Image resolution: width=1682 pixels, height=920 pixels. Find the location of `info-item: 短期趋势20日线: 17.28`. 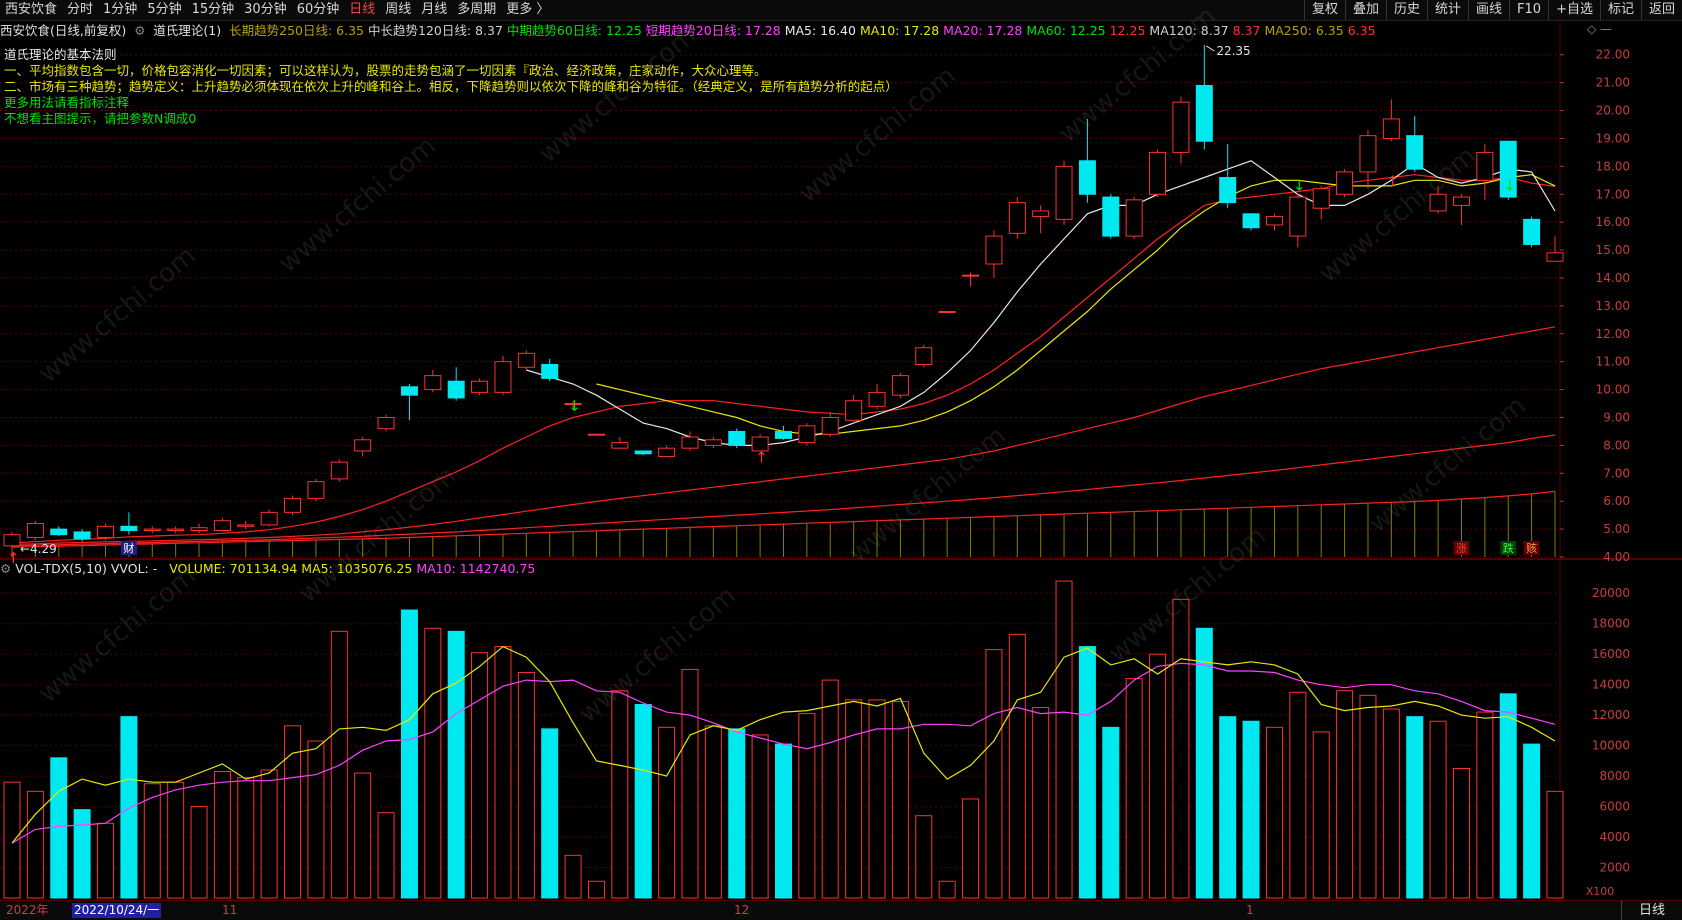

info-item: 短期趋势20日线: 17.28 is located at coordinates (713, 30).